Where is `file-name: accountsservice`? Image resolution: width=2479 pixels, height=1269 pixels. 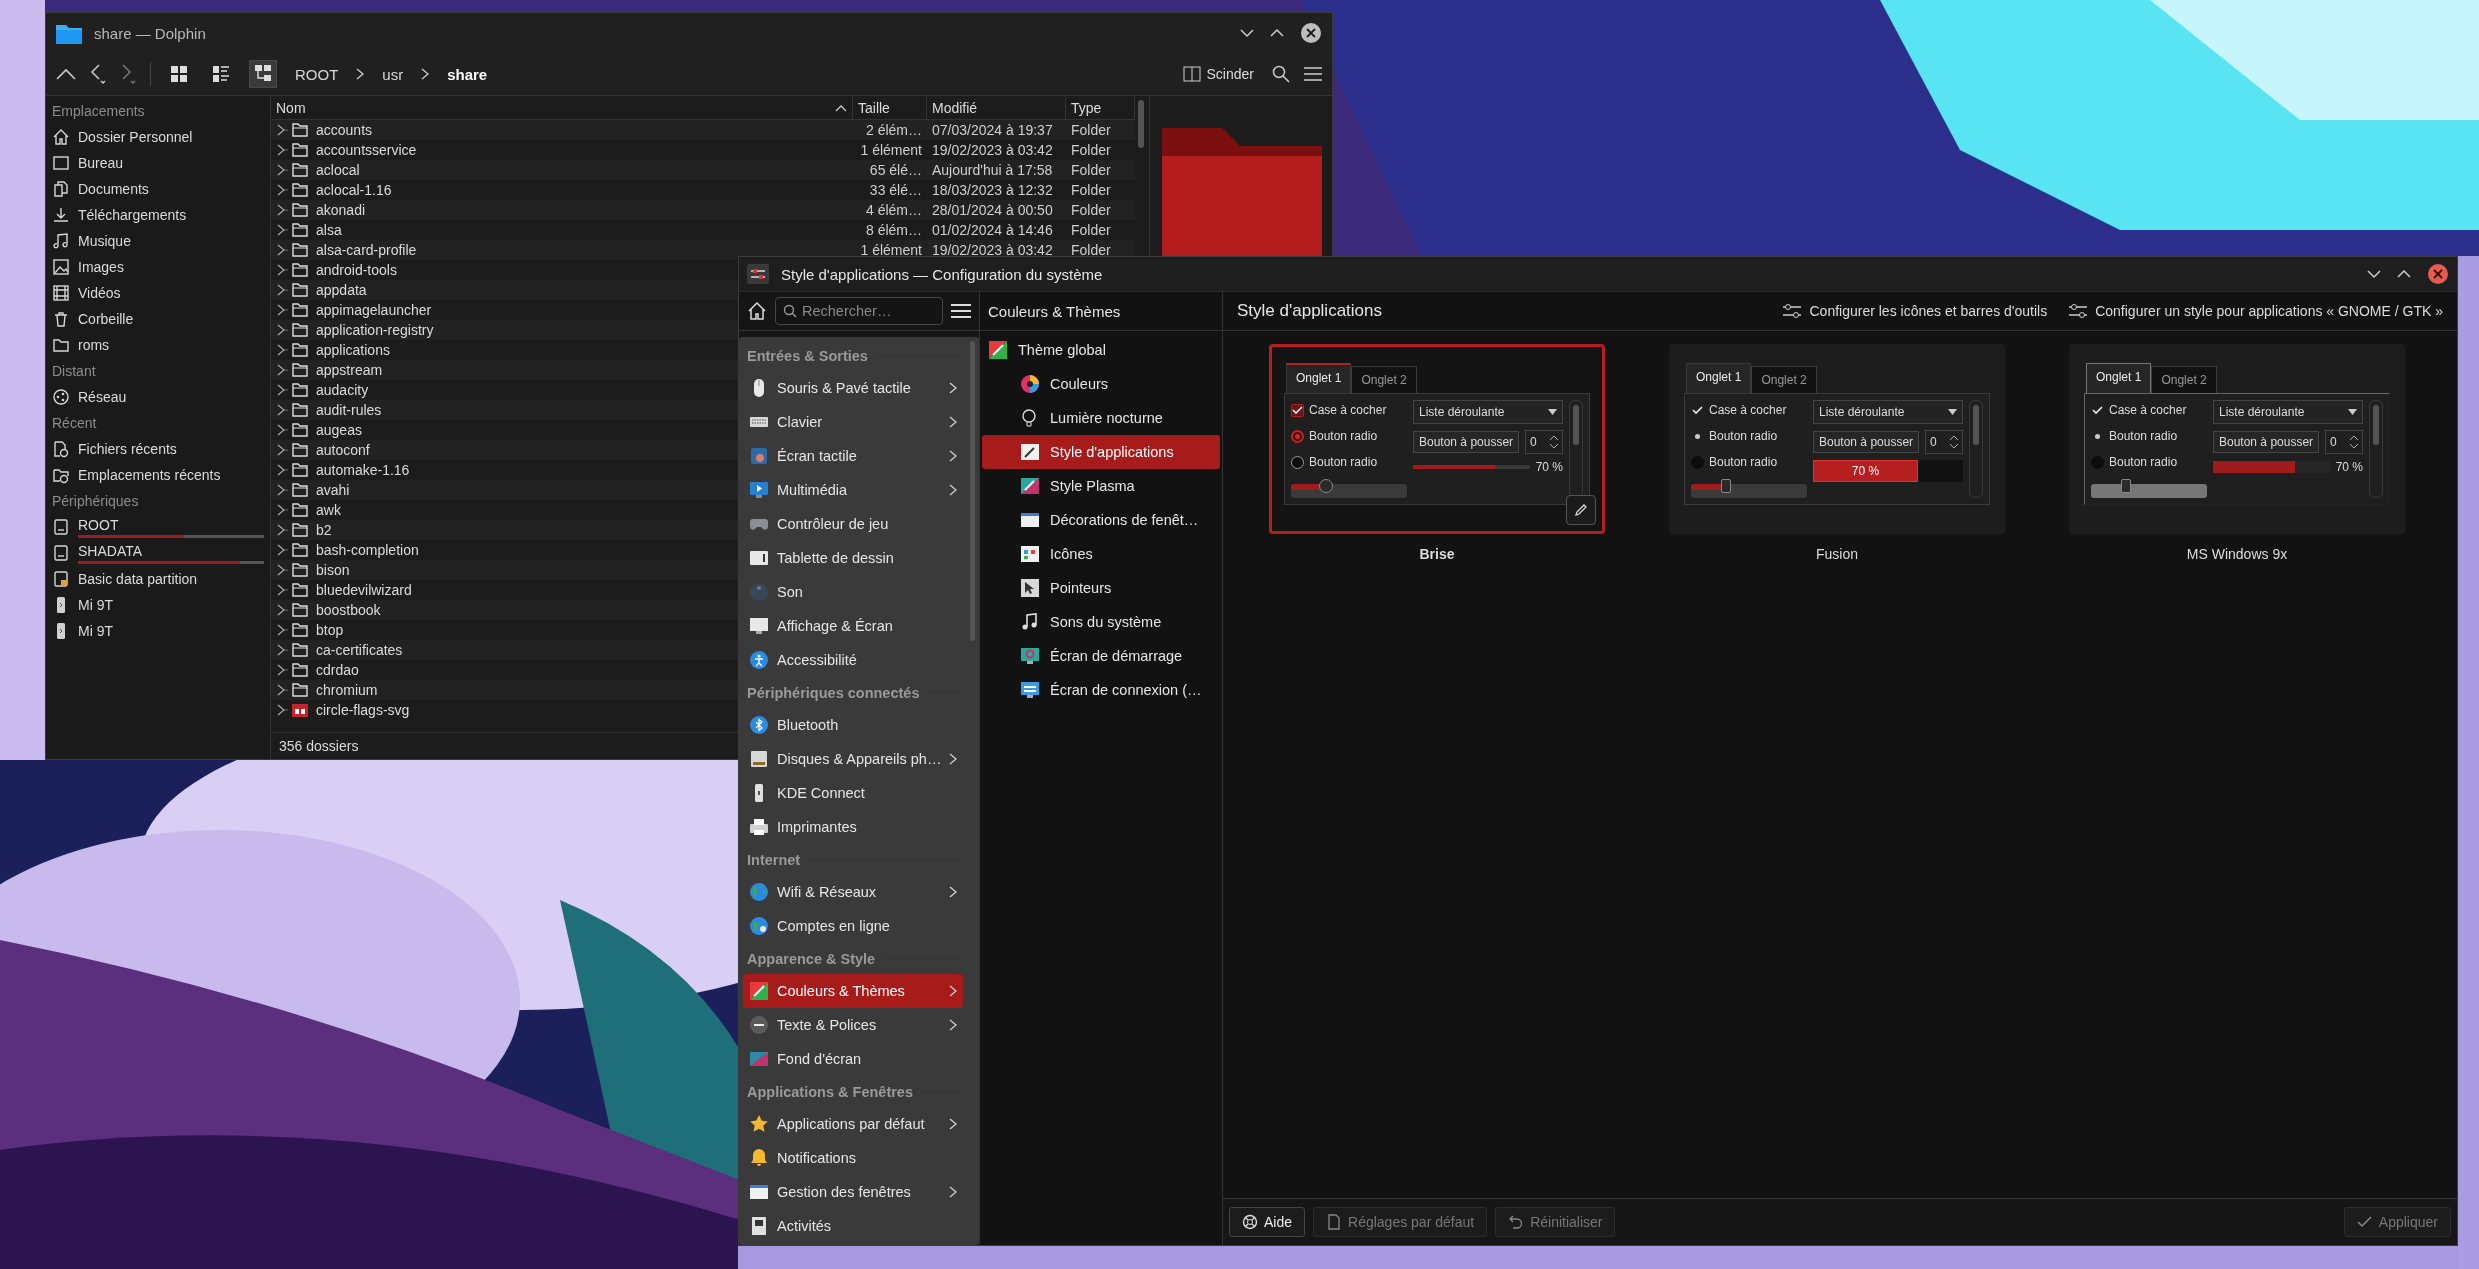
file-name: accountsservice is located at coordinates (366, 150).